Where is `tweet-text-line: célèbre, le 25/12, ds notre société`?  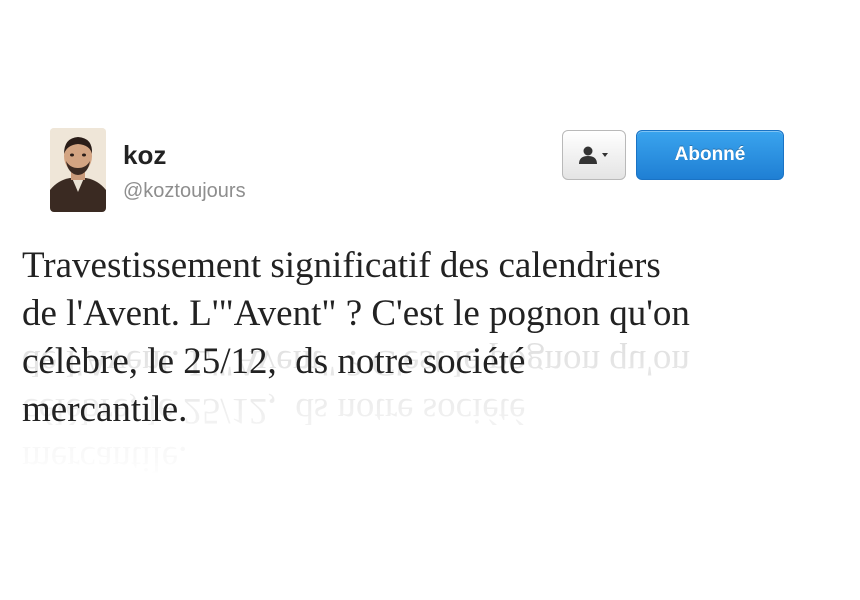
tweet-text-line: célèbre, le 25/12, ds notre société is located at coordinates (274, 361).